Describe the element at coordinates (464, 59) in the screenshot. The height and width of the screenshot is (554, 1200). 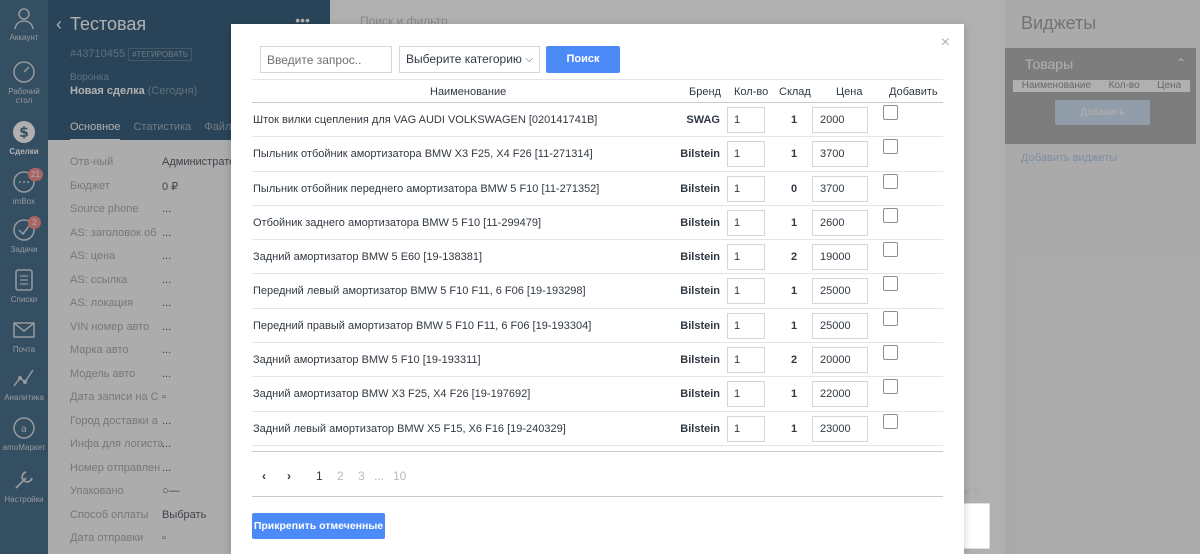
I see `category-select-value: Выберите категорию` at that location.